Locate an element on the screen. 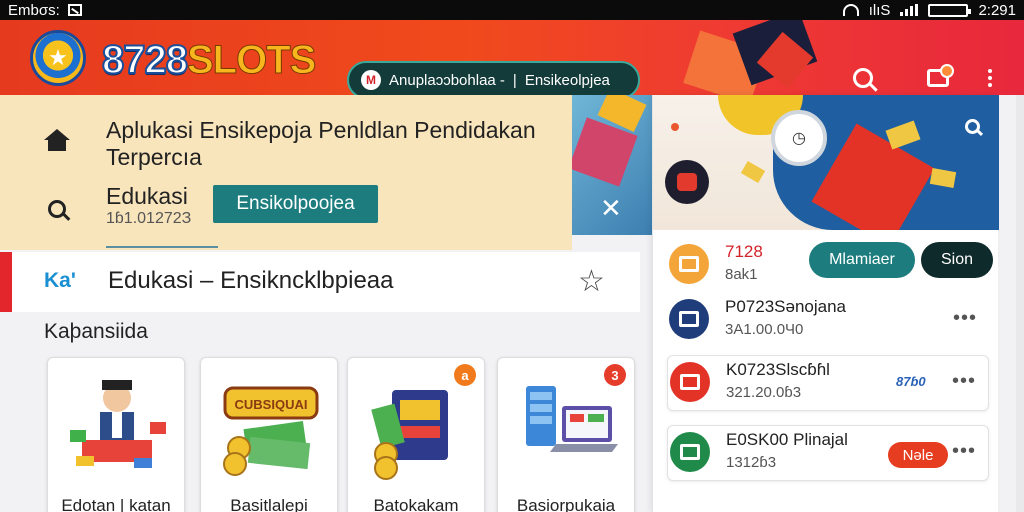 Image resolution: width=1024 pixels, height=512 pixels. laptop-illustration-icon is located at coordinates (572, 419).